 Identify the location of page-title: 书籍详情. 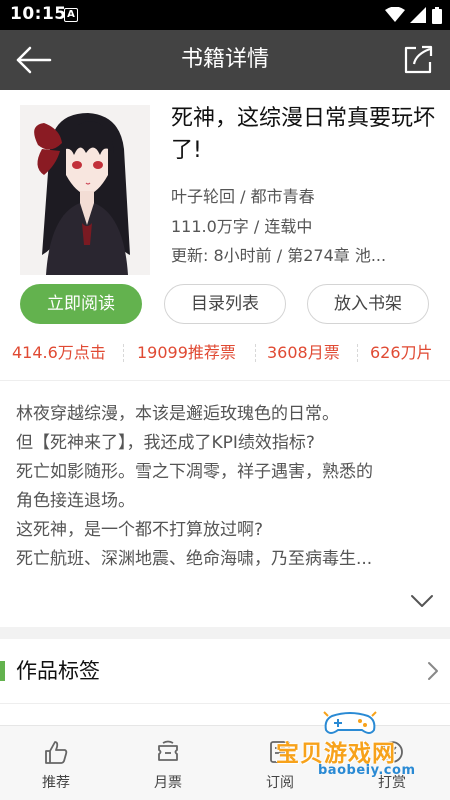
(224, 59).